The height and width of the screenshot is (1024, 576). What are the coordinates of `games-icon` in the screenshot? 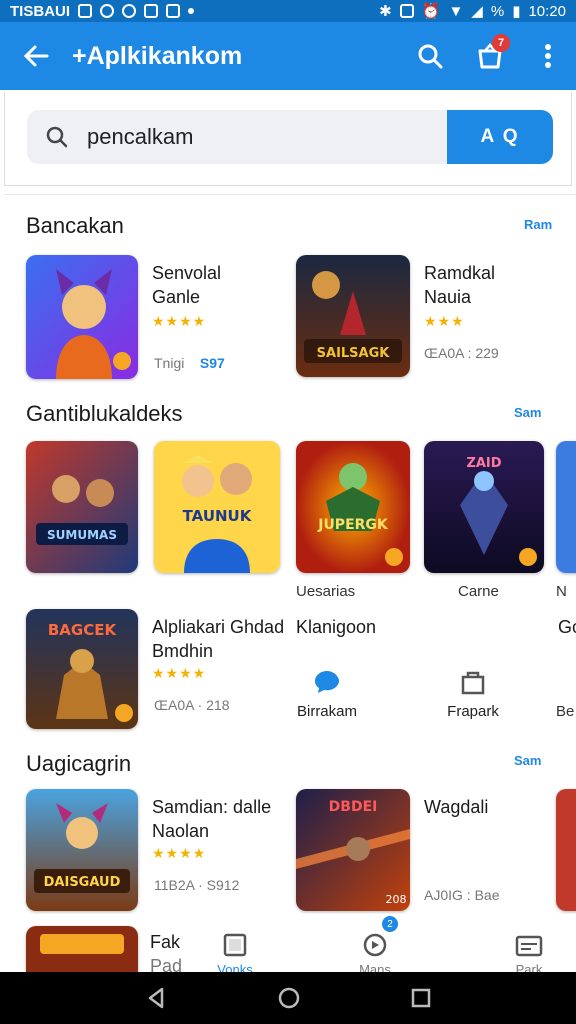 It's located at (375, 945).